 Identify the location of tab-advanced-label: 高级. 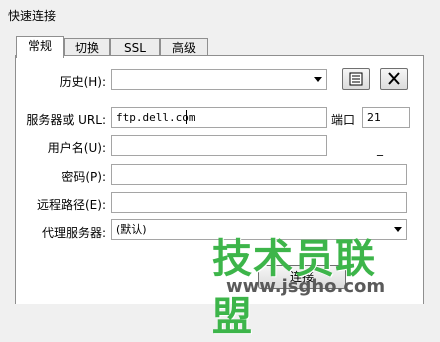
(183, 48).